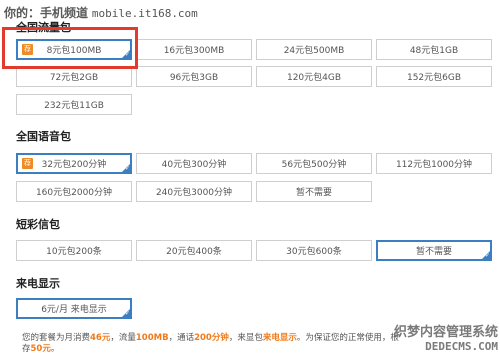  Describe the element at coordinates (144, 13) in the screenshot. I see `watermark-url: mobile.it168.com` at that location.